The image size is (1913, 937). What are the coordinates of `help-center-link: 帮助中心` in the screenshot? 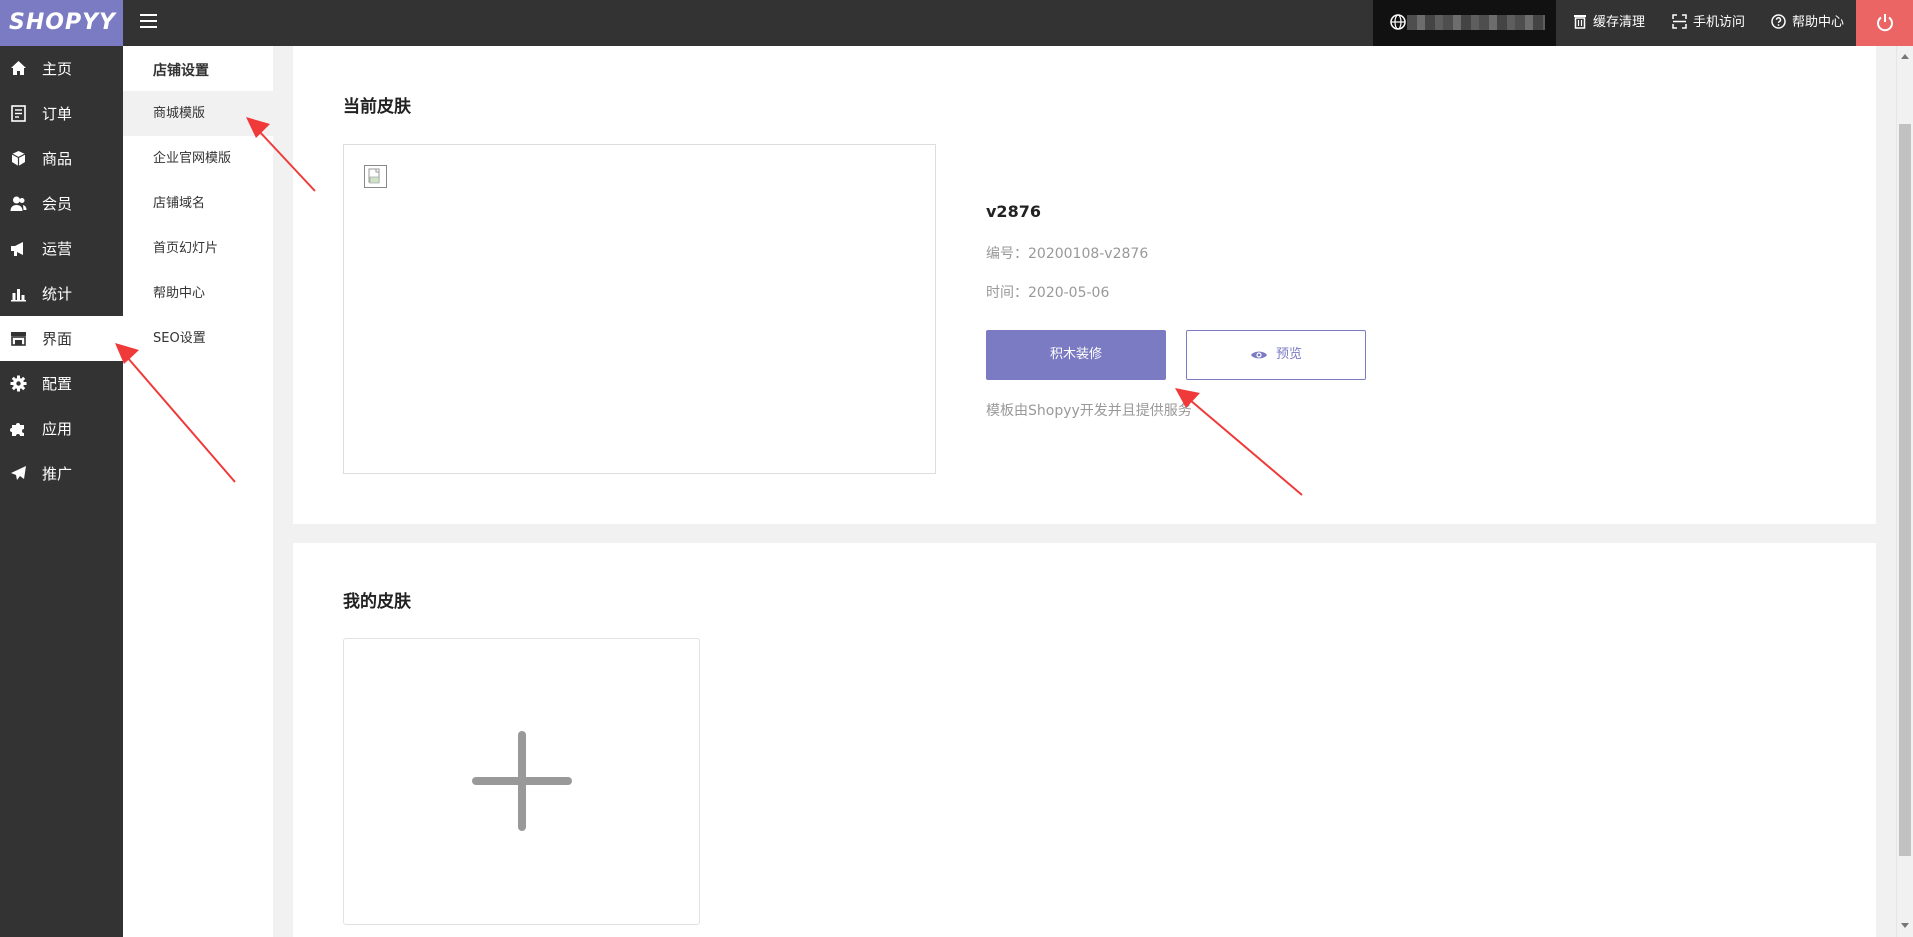 It's located at (1807, 23).